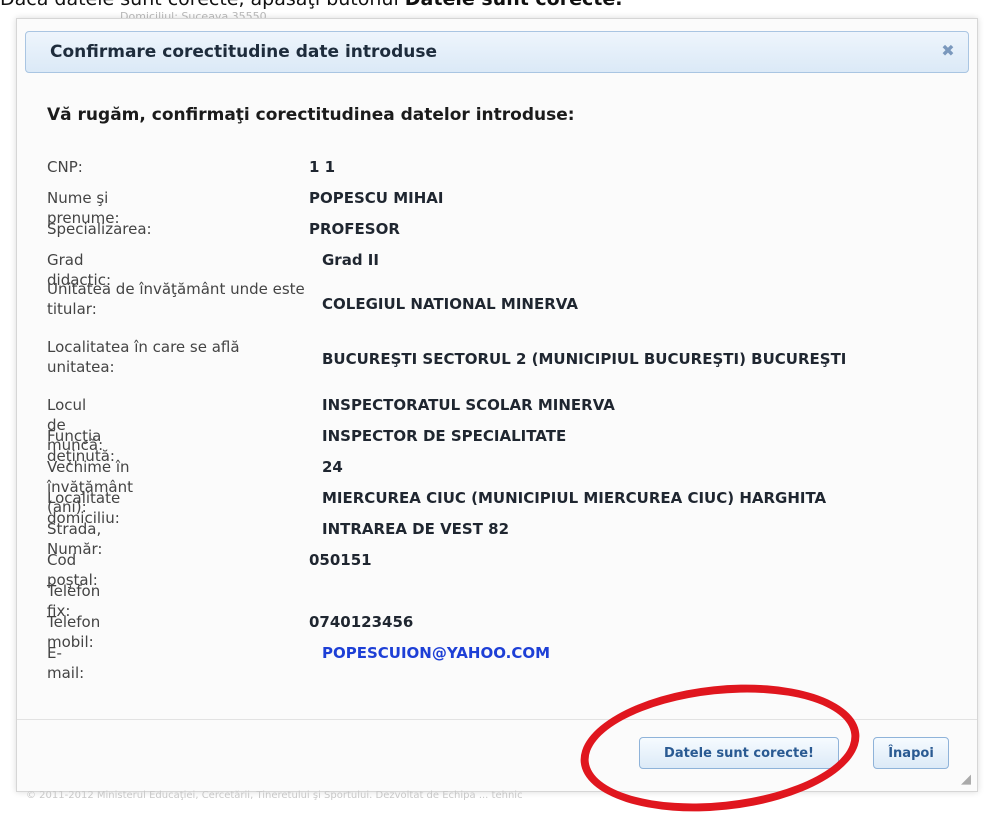  Describe the element at coordinates (416, 529) in the screenshot. I see `value-strada: INTRAREA DE VEST 82` at that location.